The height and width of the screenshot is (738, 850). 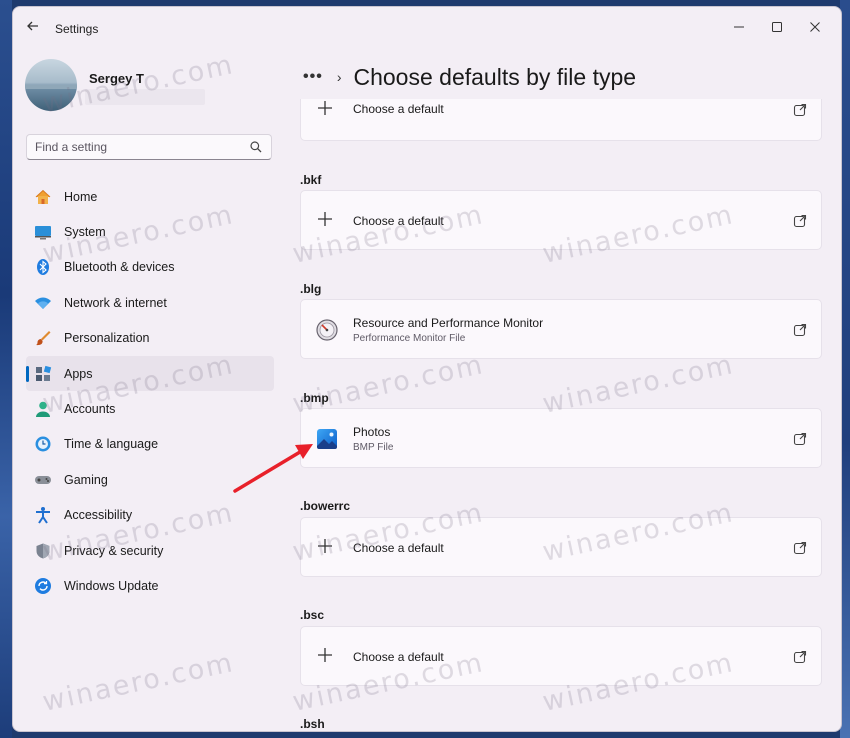 What do you see at coordinates (273, 468) in the screenshot?
I see `annotation-arrow` at bounding box center [273, 468].